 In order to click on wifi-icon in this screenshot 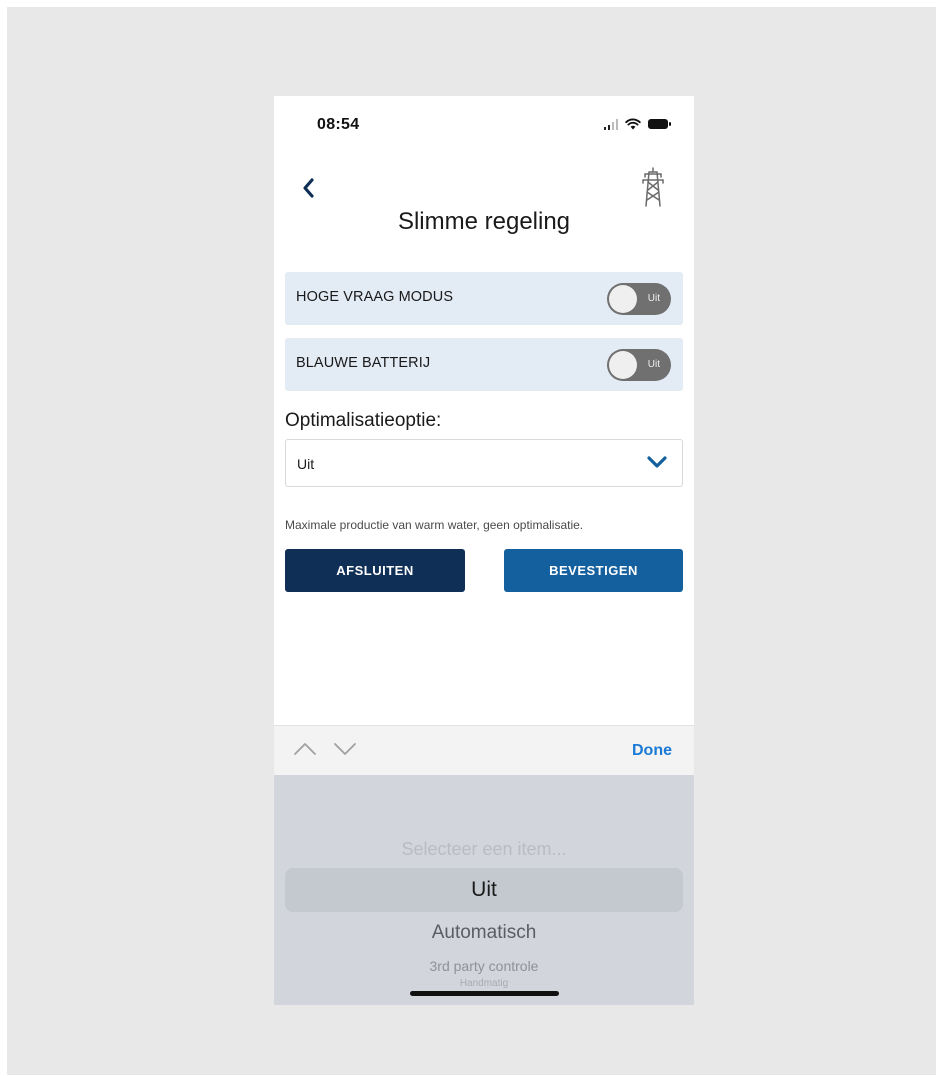, I will do `click(633, 124)`.